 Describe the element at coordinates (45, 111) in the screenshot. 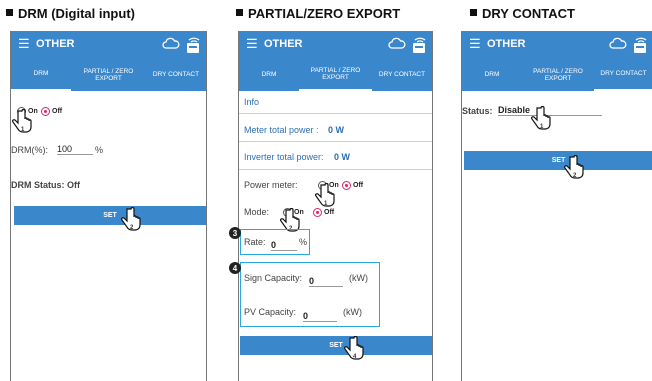

I see `drm-radio-off` at that location.